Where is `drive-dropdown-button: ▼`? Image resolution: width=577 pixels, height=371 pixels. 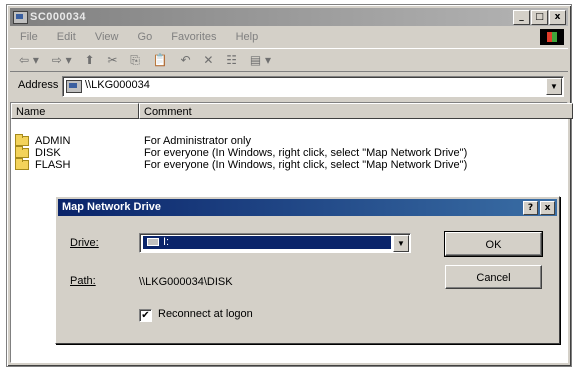
drive-dropdown-button: ▼ is located at coordinates (401, 243).